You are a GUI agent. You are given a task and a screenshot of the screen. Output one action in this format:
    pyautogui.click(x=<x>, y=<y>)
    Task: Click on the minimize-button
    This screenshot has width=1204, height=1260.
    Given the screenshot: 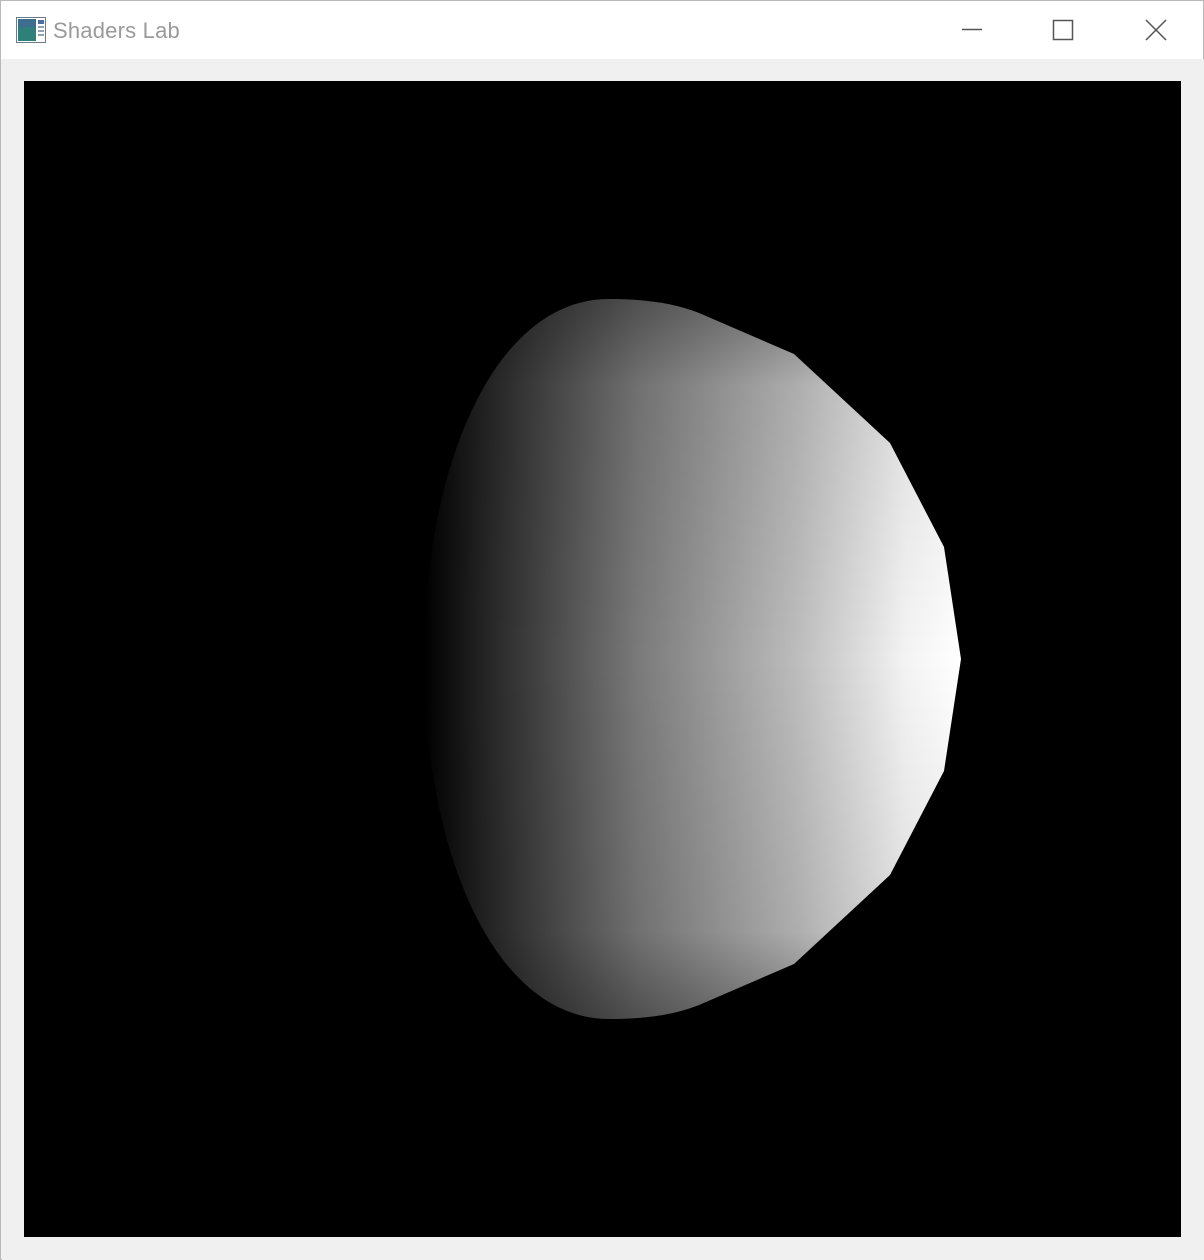 What is the action you would take?
    pyautogui.click(x=972, y=30)
    